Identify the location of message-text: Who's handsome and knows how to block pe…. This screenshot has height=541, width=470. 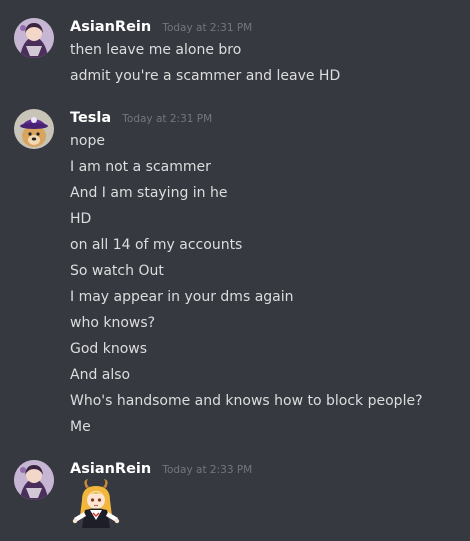
(246, 401).